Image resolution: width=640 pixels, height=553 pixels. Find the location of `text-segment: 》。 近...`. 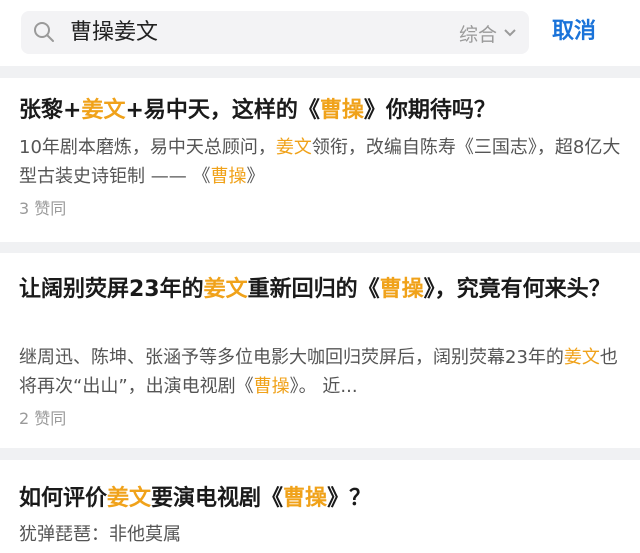

text-segment: 》。 近... is located at coordinates (323, 386).